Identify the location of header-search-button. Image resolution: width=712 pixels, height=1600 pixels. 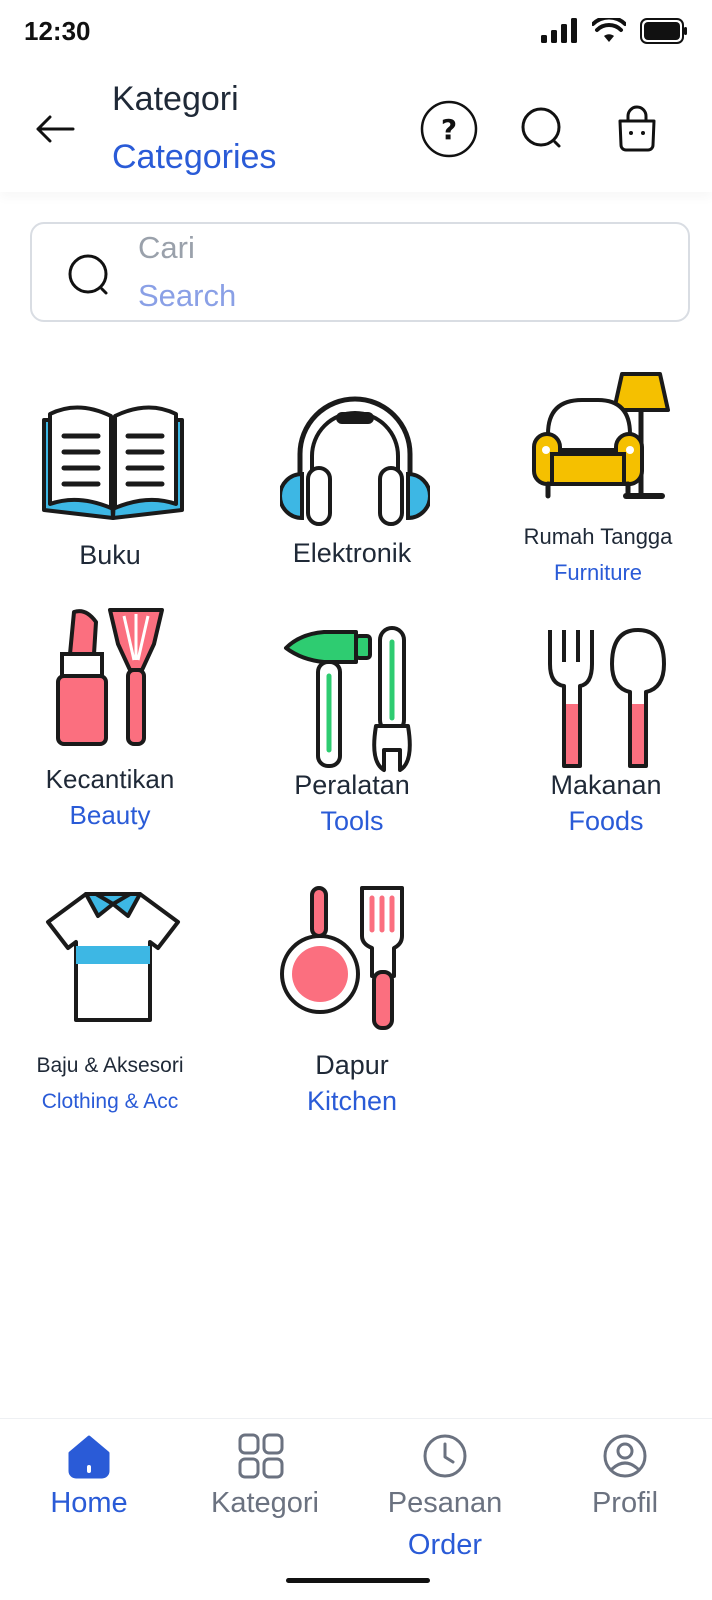
(543, 129).